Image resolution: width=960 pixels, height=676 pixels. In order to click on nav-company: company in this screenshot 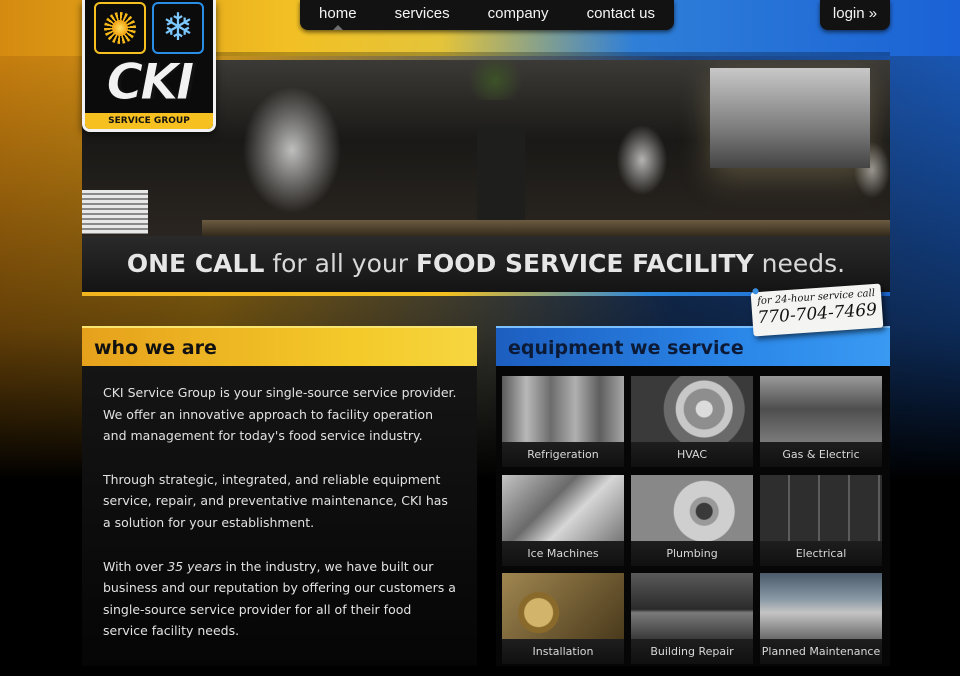, I will do `click(518, 15)`.